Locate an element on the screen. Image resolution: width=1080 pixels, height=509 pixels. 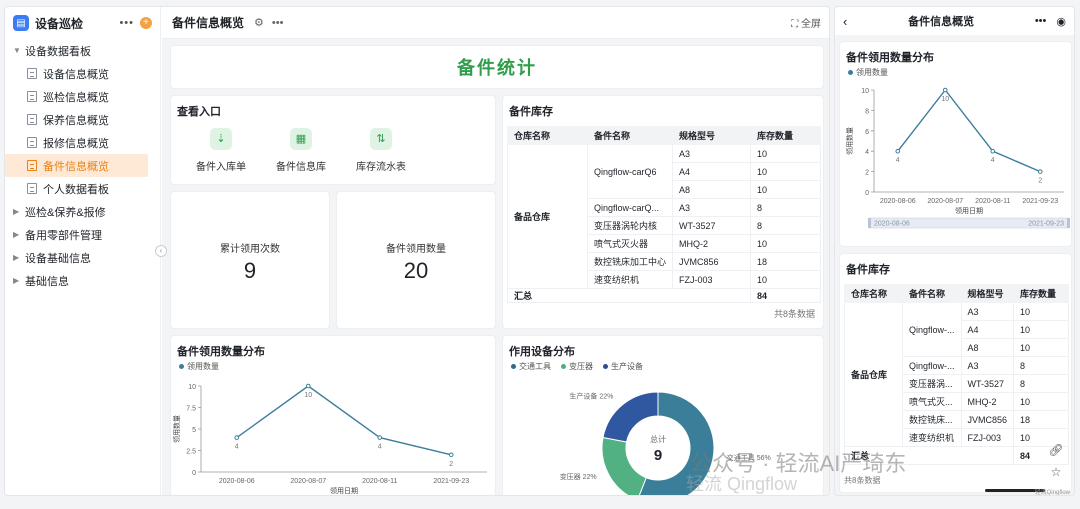
star-icon: ☆ is located at coordinates (1056, 473).